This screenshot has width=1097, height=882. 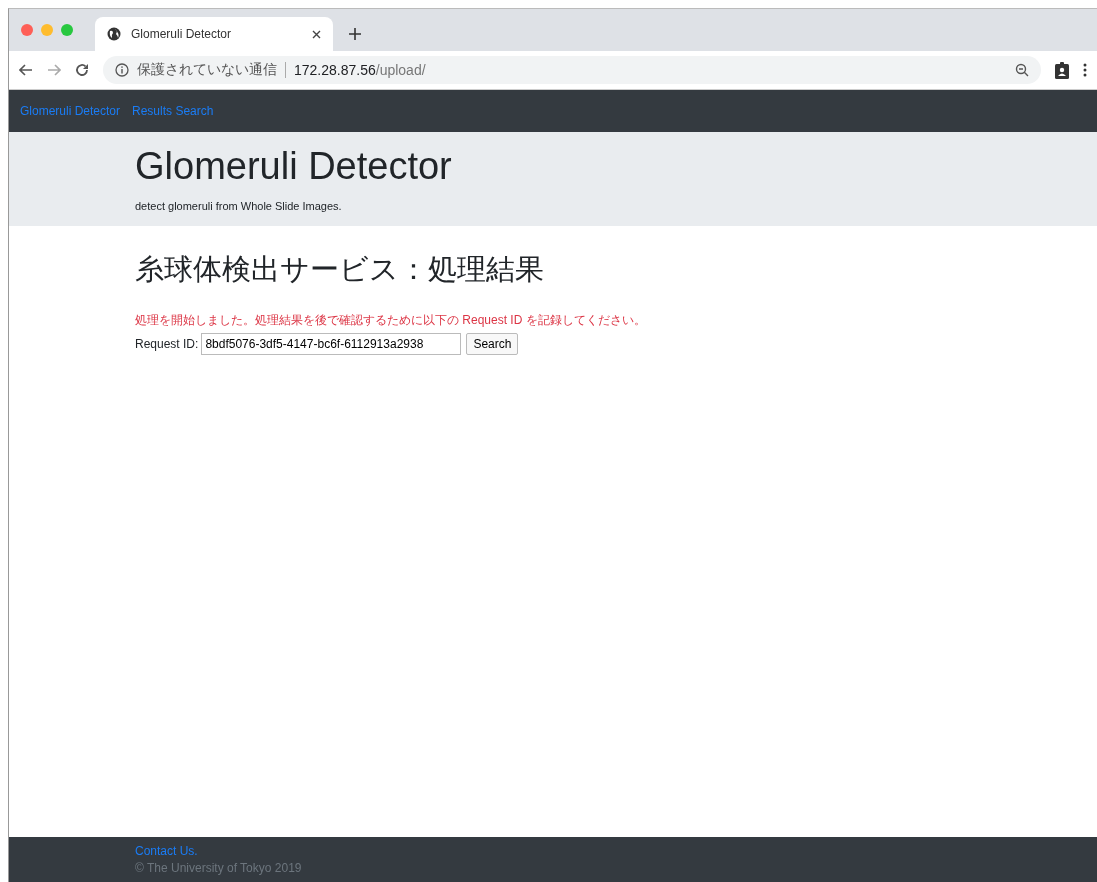 I want to click on info-icon, so click(x=122, y=70).